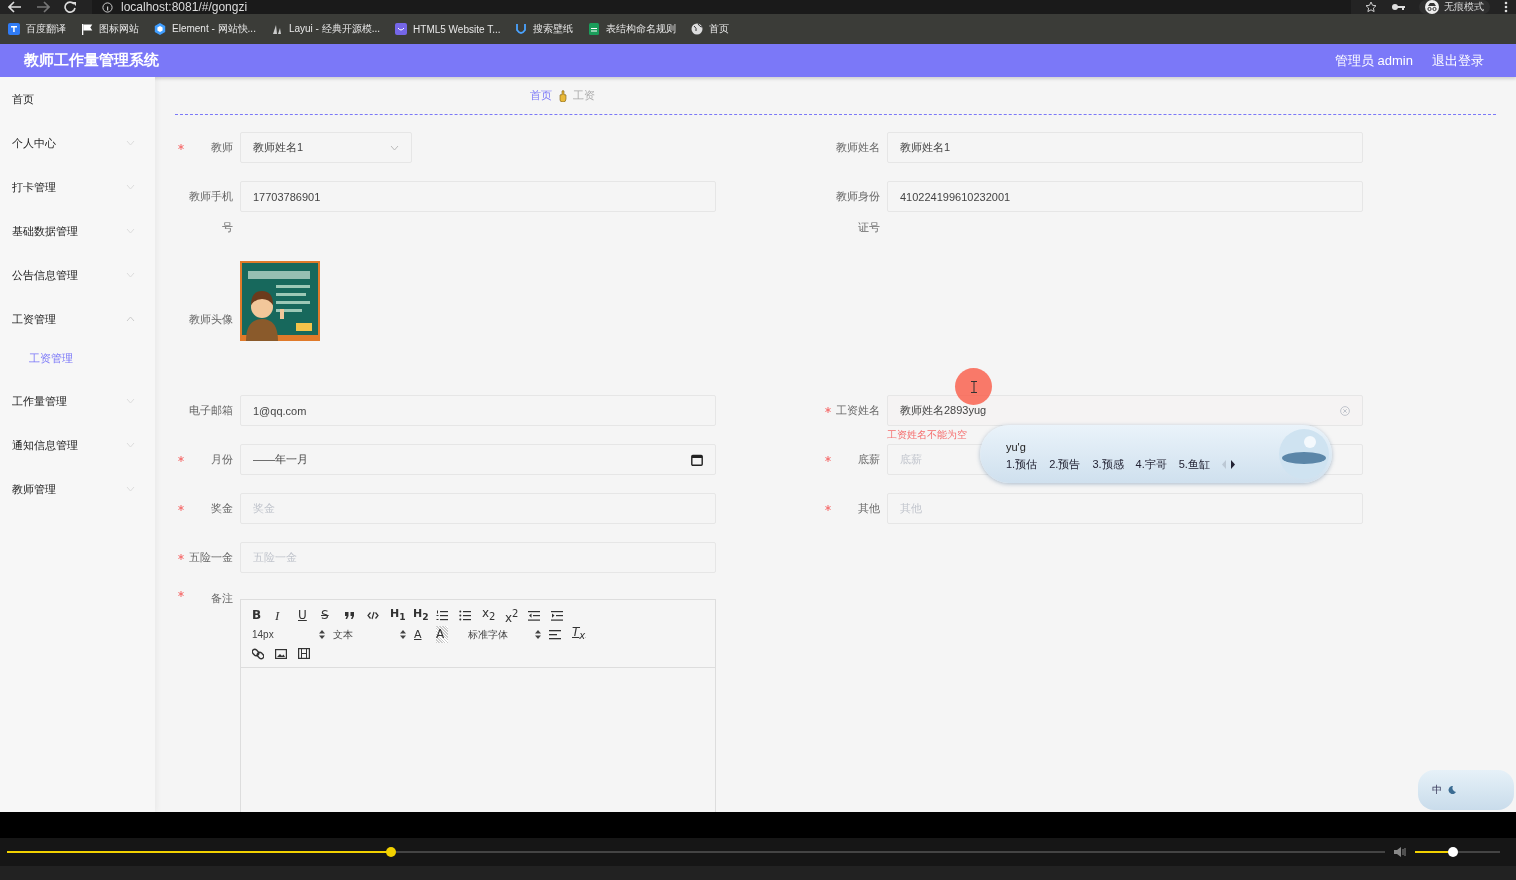 The image size is (1516, 880). What do you see at coordinates (516, 615) in the screenshot?
I see `script-button: x$^{2}$` at bounding box center [516, 615].